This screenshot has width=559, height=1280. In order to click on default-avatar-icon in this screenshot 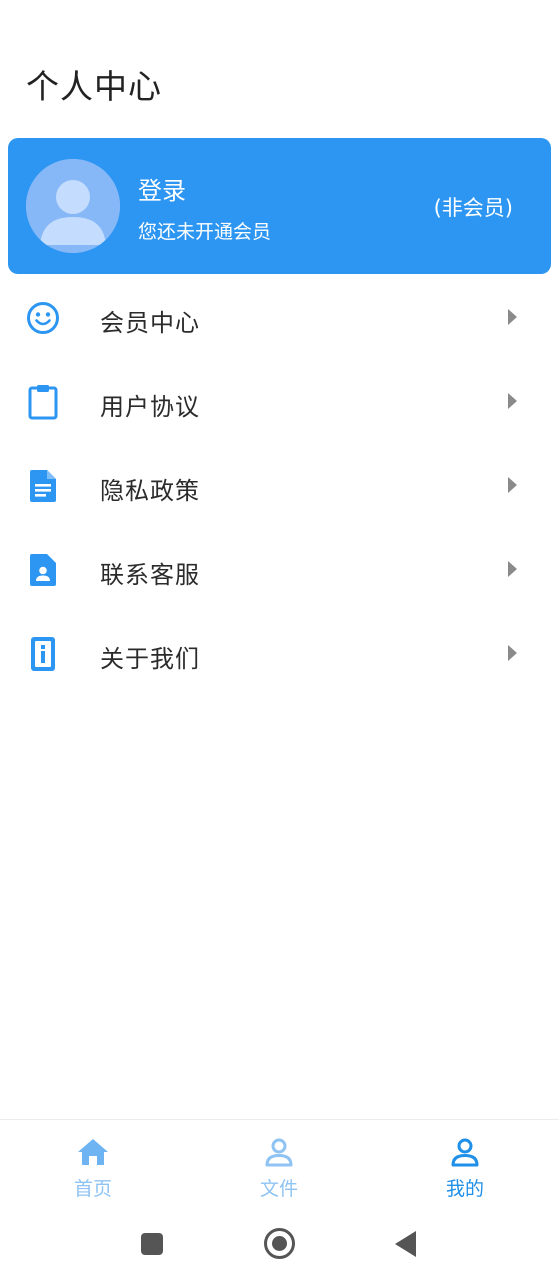, I will do `click(73, 206)`.